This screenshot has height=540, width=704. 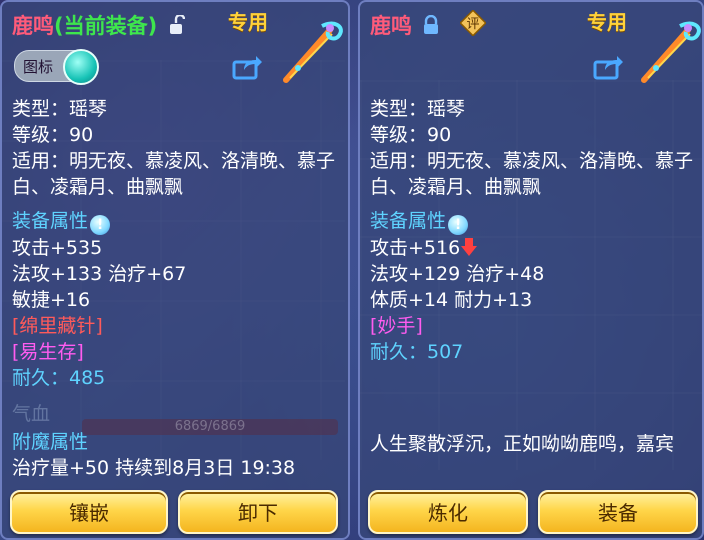 I want to click on skill-tag: [绵里藏针], so click(x=57, y=326).